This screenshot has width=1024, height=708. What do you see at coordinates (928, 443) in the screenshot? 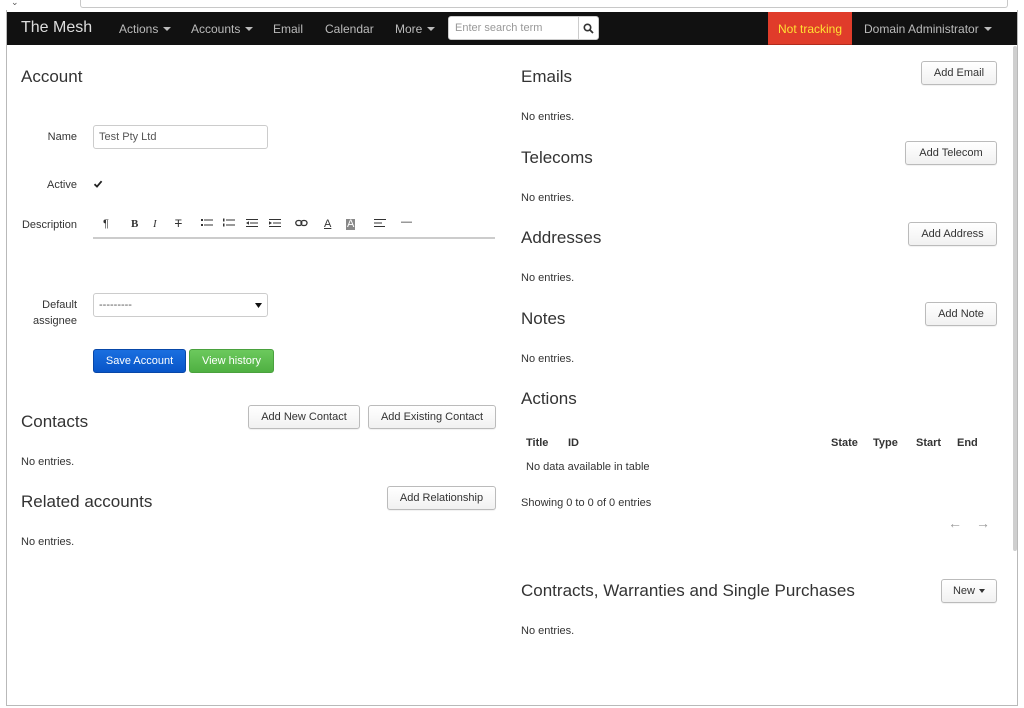
I see `column-header-start: Start` at bounding box center [928, 443].